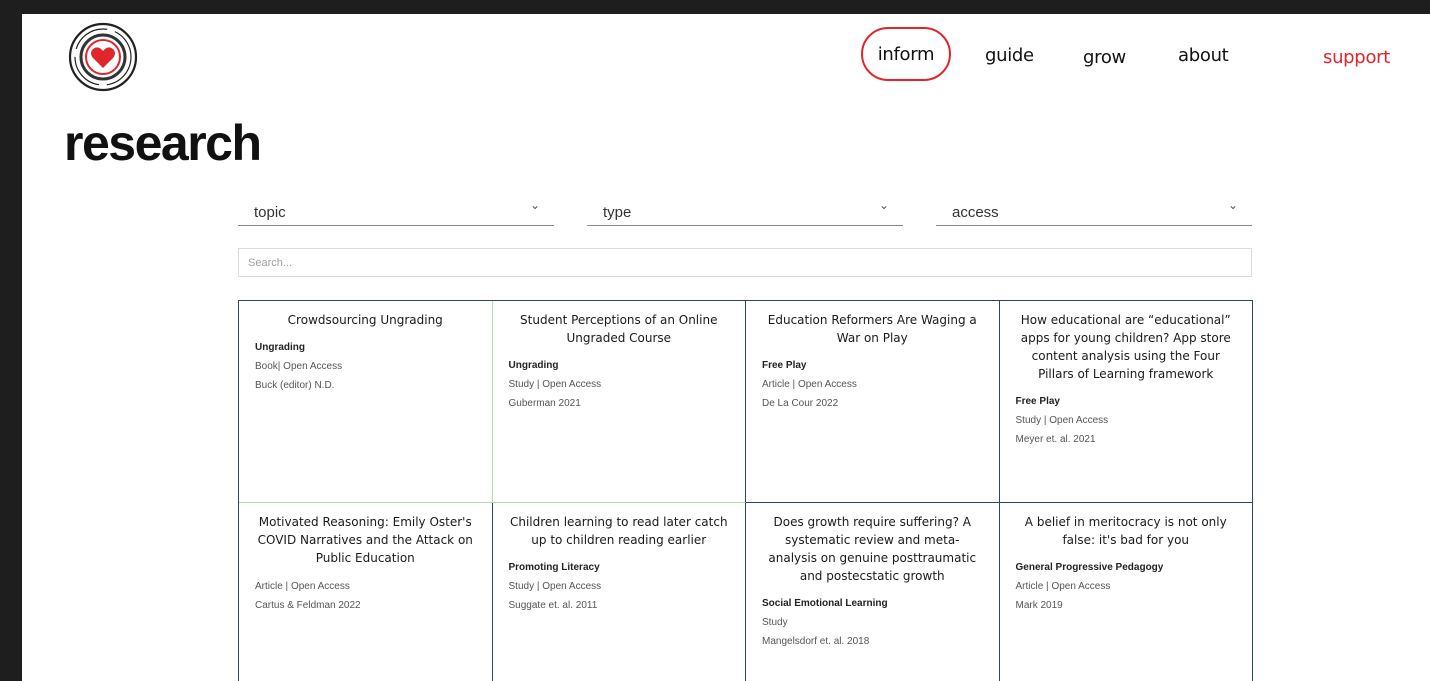 The height and width of the screenshot is (681, 1430). What do you see at coordinates (816, 641) in the screenshot?
I see `card-author-year: Mangelsdorf et. al. 2018` at bounding box center [816, 641].